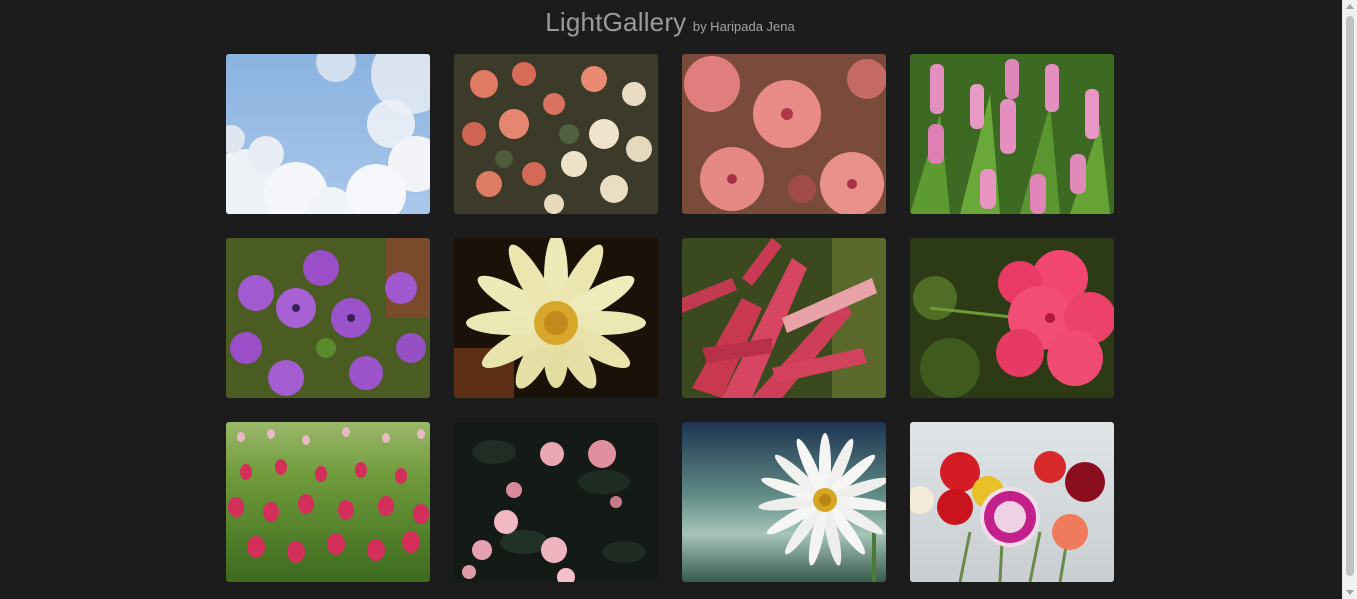 The height and width of the screenshot is (599, 1357). I want to click on vertical-scrollbar, so click(1349, 299).